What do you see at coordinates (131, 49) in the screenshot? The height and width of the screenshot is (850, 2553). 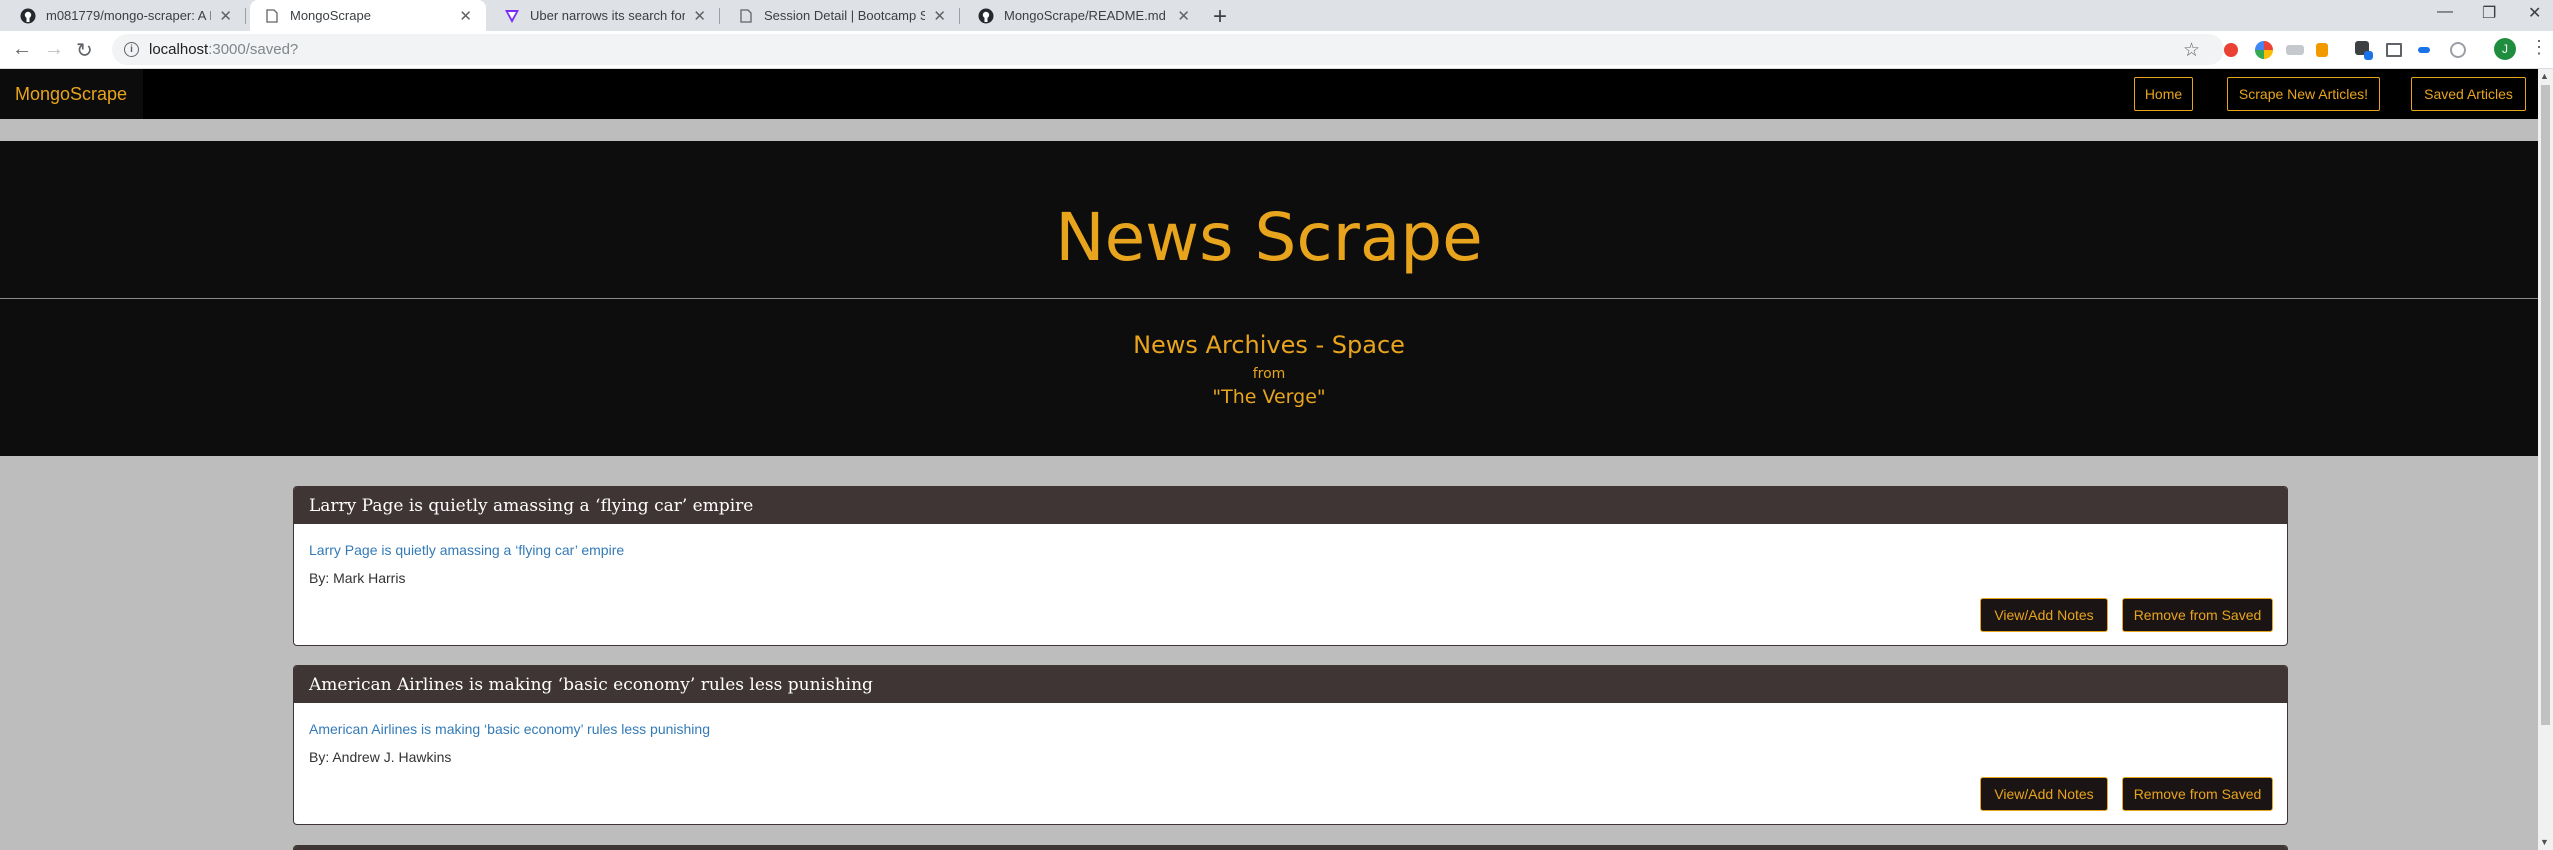 I see `info-icon: i` at bounding box center [131, 49].